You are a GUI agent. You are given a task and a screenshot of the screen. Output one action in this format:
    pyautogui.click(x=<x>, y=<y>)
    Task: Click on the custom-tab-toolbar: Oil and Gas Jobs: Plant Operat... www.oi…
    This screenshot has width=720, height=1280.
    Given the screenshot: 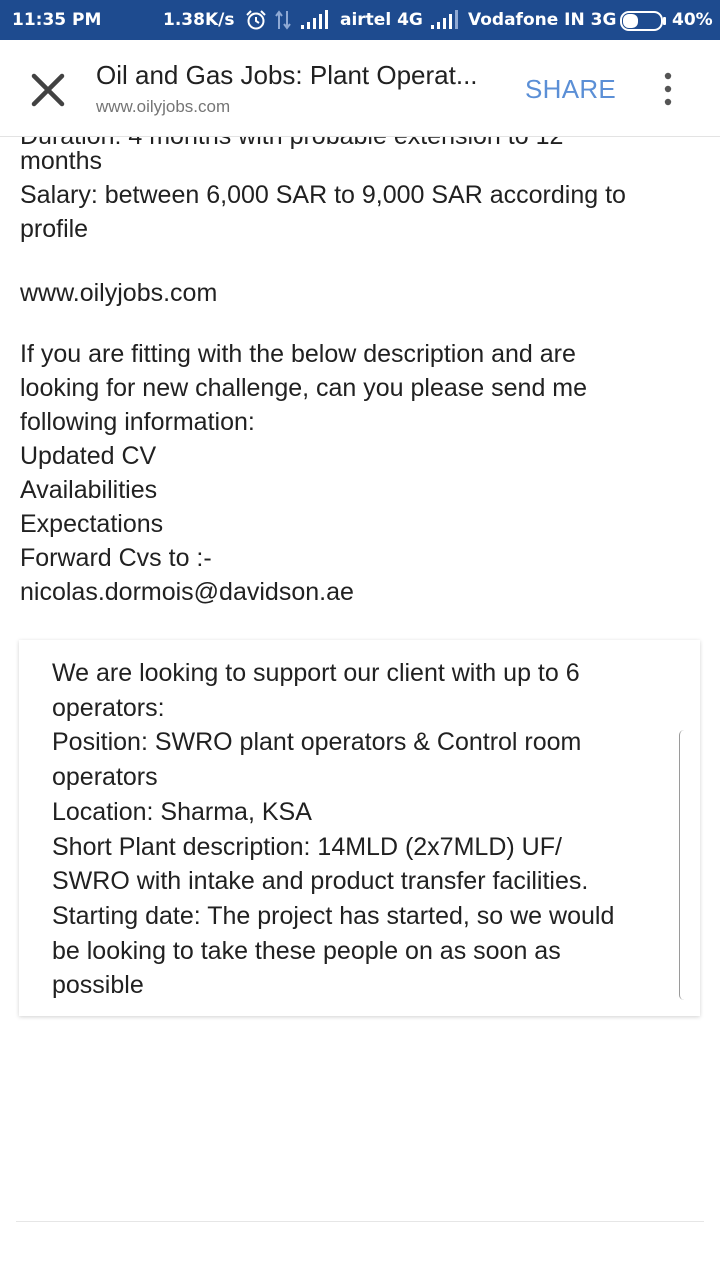 What is the action you would take?
    pyautogui.click(x=360, y=88)
    